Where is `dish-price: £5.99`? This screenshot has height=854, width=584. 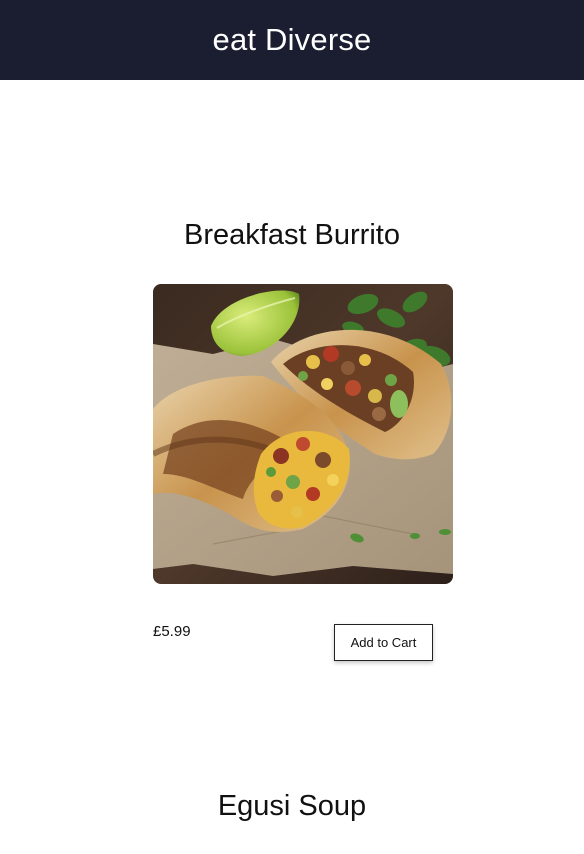
dish-price: £5.99 is located at coordinates (172, 631).